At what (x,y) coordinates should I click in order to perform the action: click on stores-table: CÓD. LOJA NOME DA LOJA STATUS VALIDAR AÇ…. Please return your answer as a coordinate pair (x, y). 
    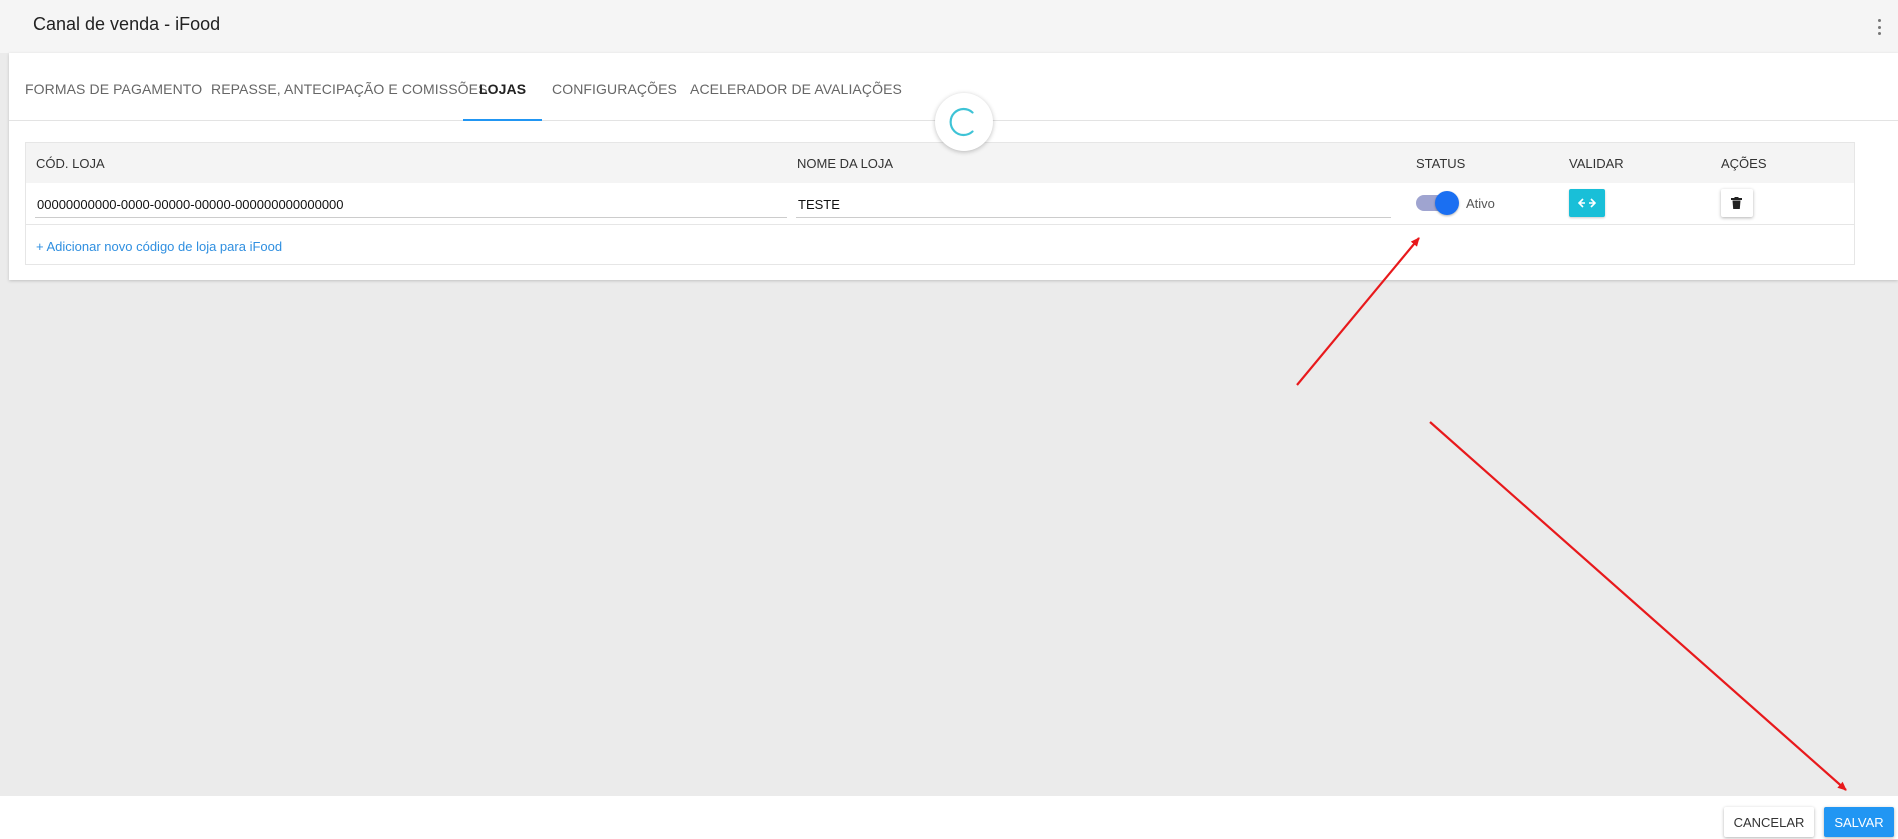
    Looking at the image, I should click on (940, 203).